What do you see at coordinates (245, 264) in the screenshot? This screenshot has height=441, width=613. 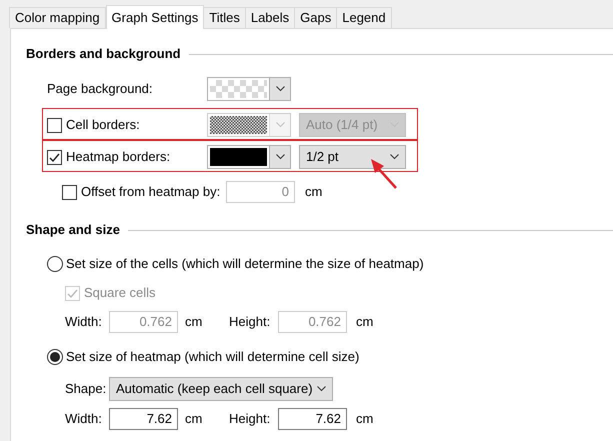 I see `radio-label: Set size of the cells (which will determine the size of heatmap)` at bounding box center [245, 264].